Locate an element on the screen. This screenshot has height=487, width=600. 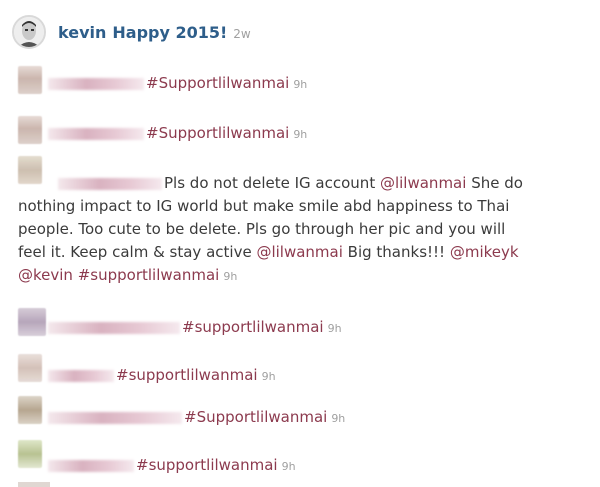
next-comment-avatar-edge is located at coordinates (34, 484).